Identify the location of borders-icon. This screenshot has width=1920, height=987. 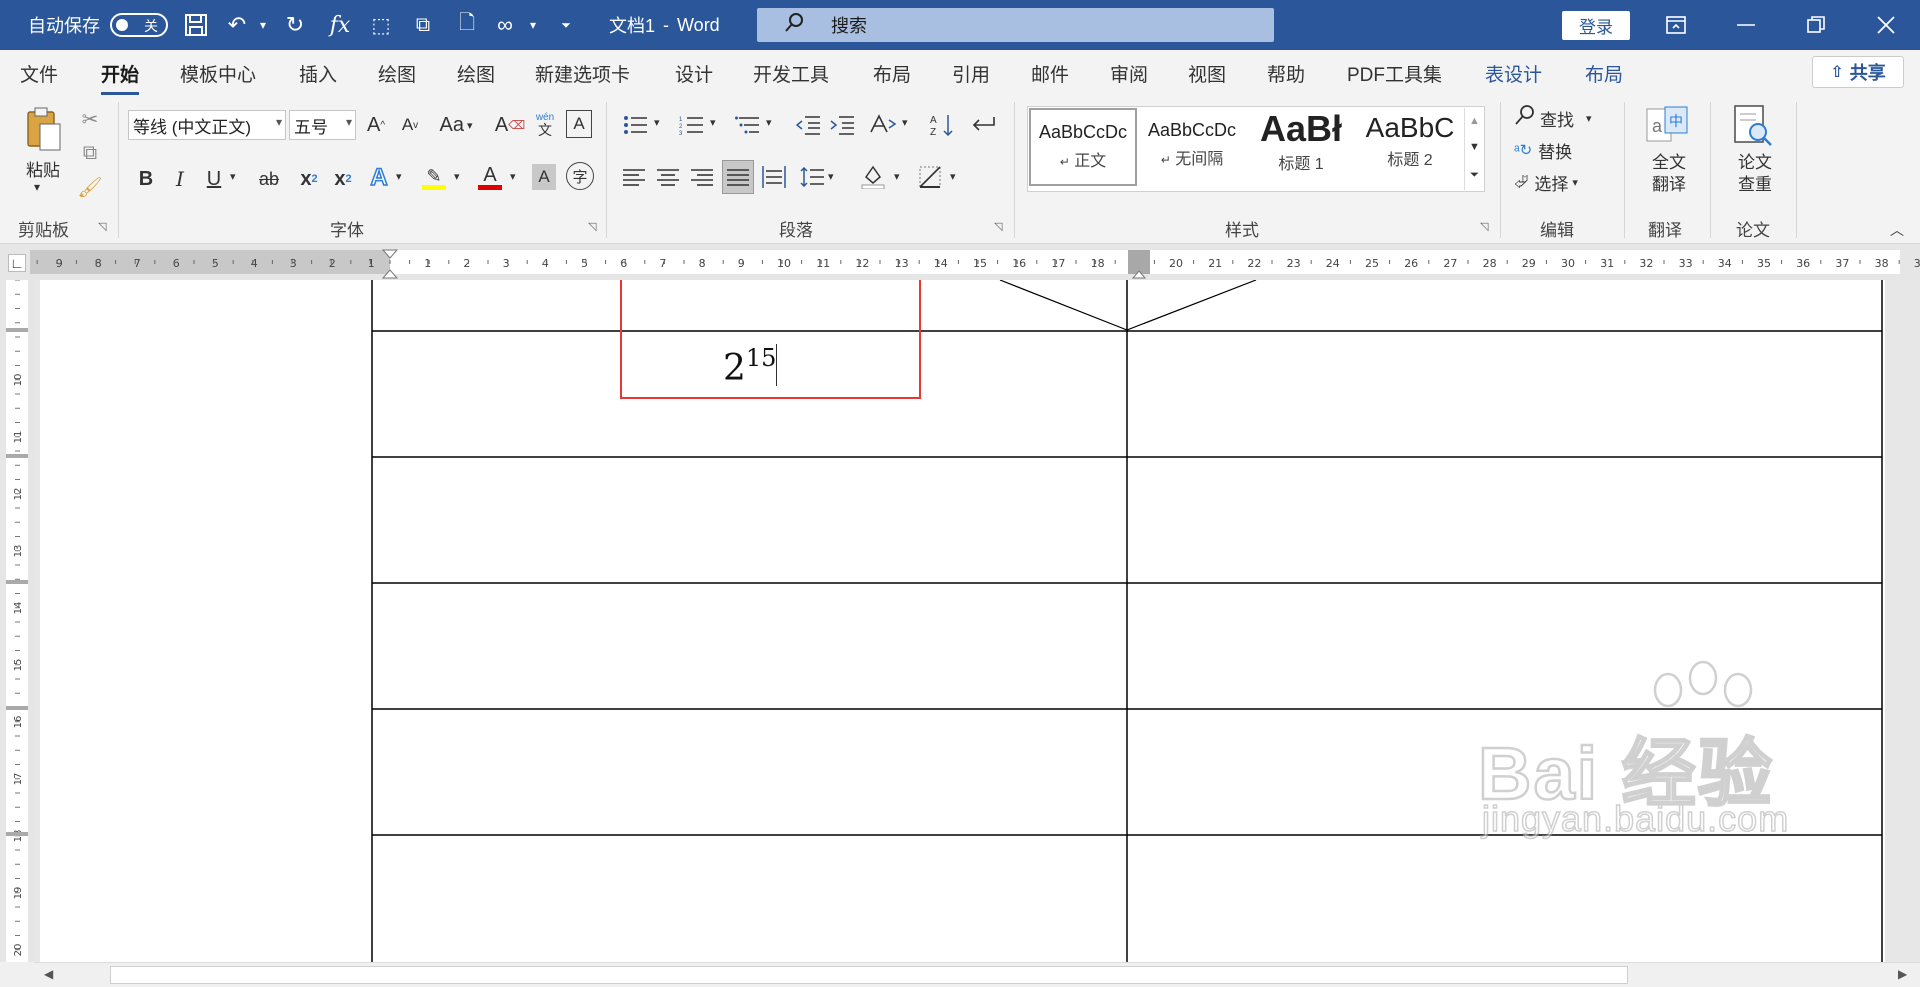
(930, 177).